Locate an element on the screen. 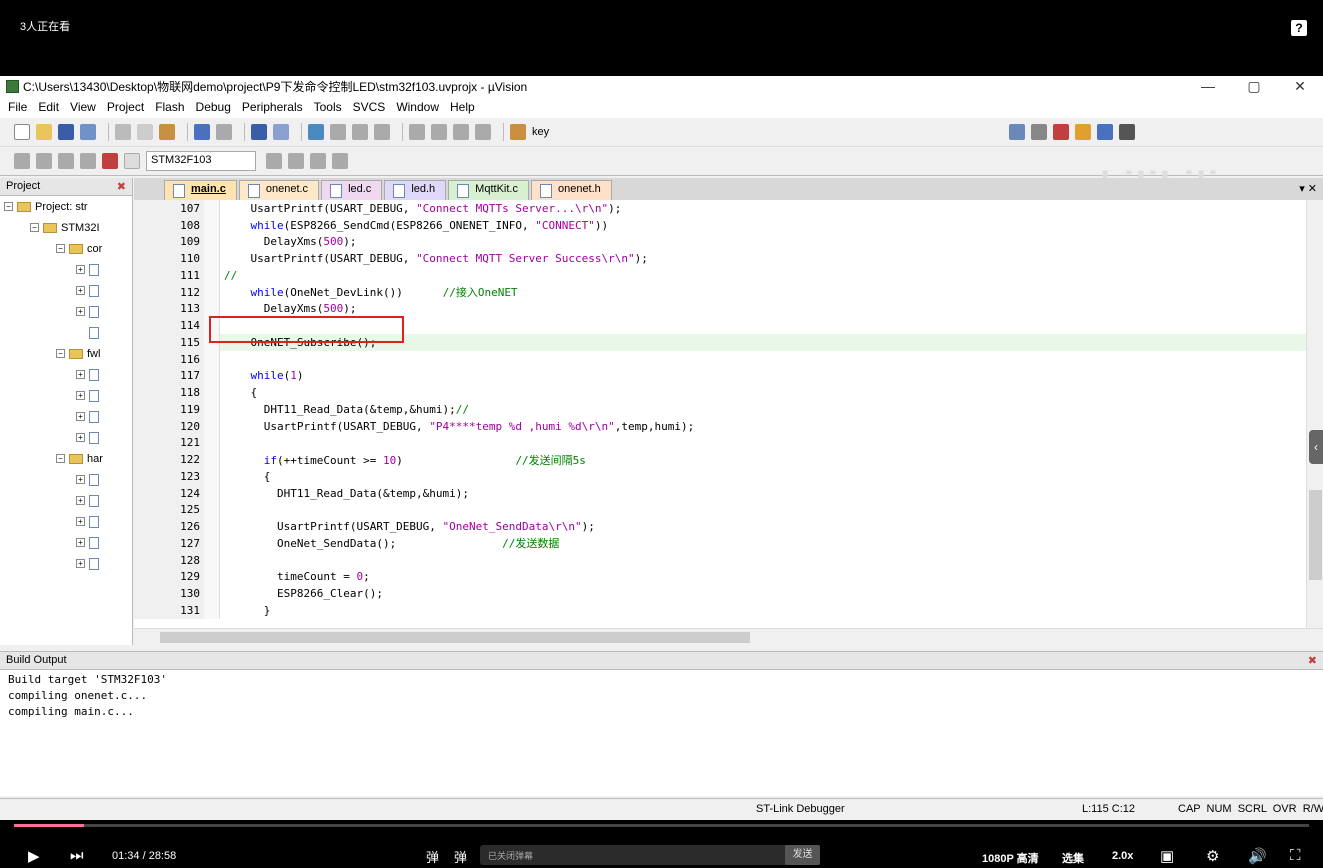 Image resolution: width=1323 pixels, height=868 pixels. cut-icon is located at coordinates (123, 132).